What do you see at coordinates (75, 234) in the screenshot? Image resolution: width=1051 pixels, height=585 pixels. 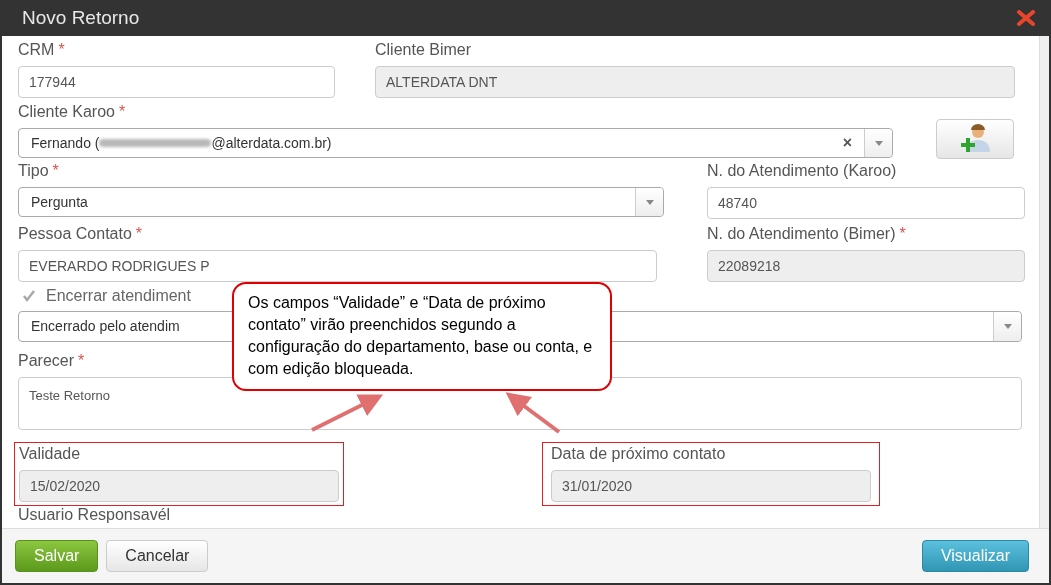 I see `field-label: Pessoa Contato` at bounding box center [75, 234].